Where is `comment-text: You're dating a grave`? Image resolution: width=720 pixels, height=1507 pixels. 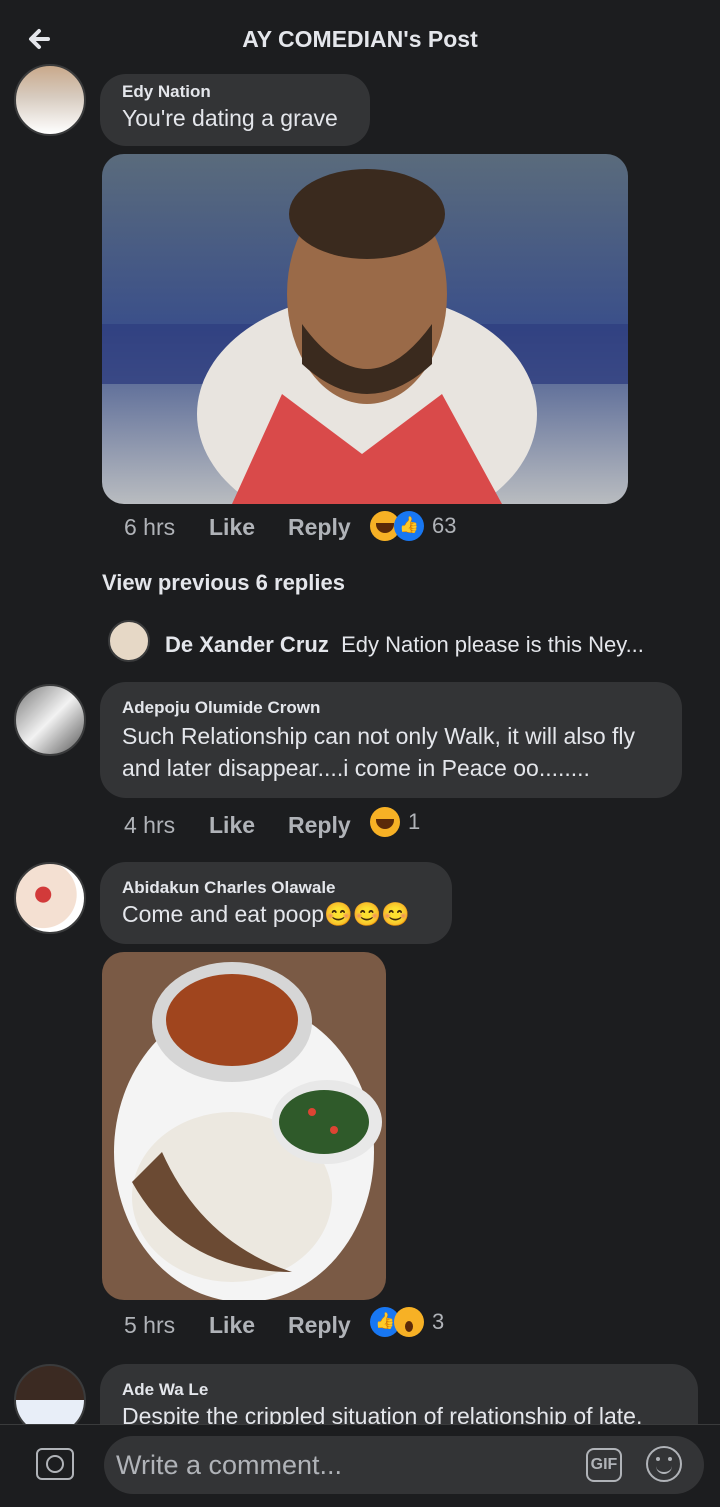 comment-text: You're dating a grave is located at coordinates (230, 118).